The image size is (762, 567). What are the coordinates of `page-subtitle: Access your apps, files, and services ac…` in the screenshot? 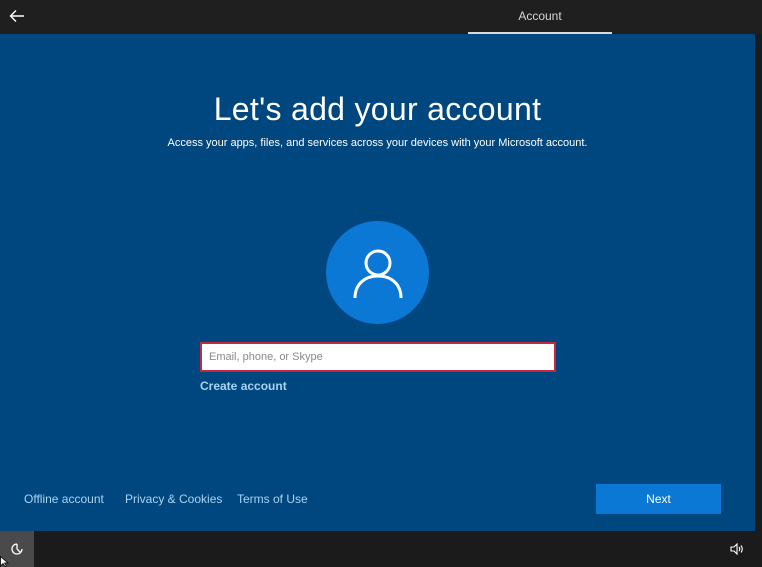 It's located at (377, 143).